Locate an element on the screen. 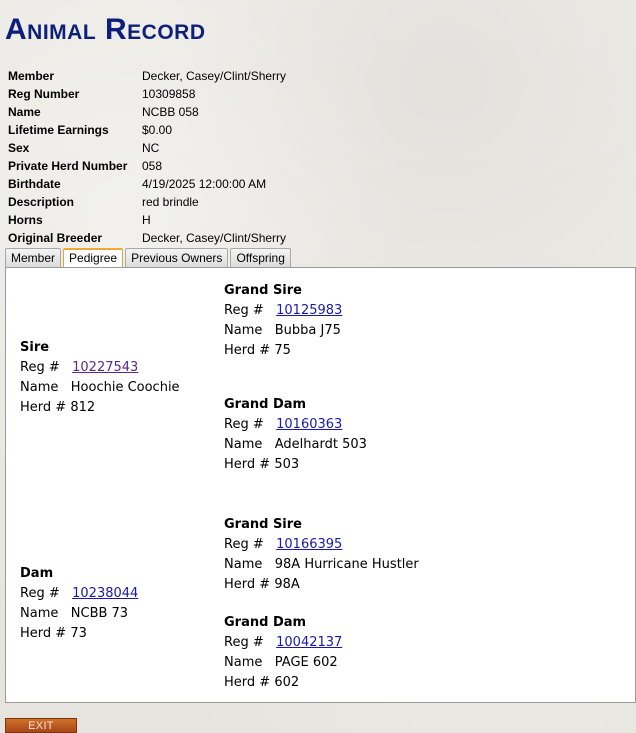  dam-reg-link: 10238044 is located at coordinates (105, 593).